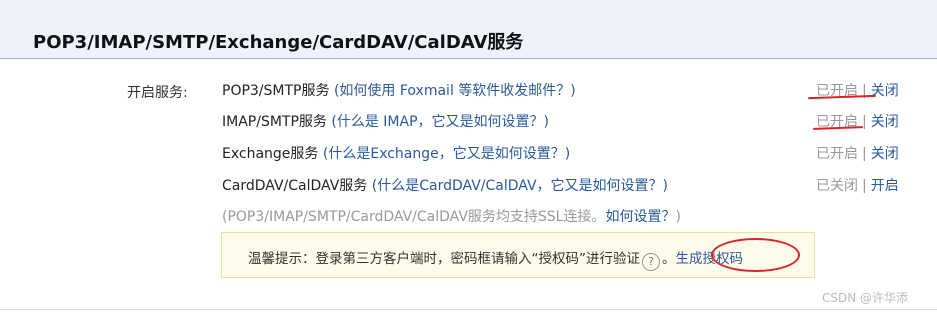  What do you see at coordinates (837, 186) in the screenshot?
I see `state-label: 已关闭` at bounding box center [837, 186].